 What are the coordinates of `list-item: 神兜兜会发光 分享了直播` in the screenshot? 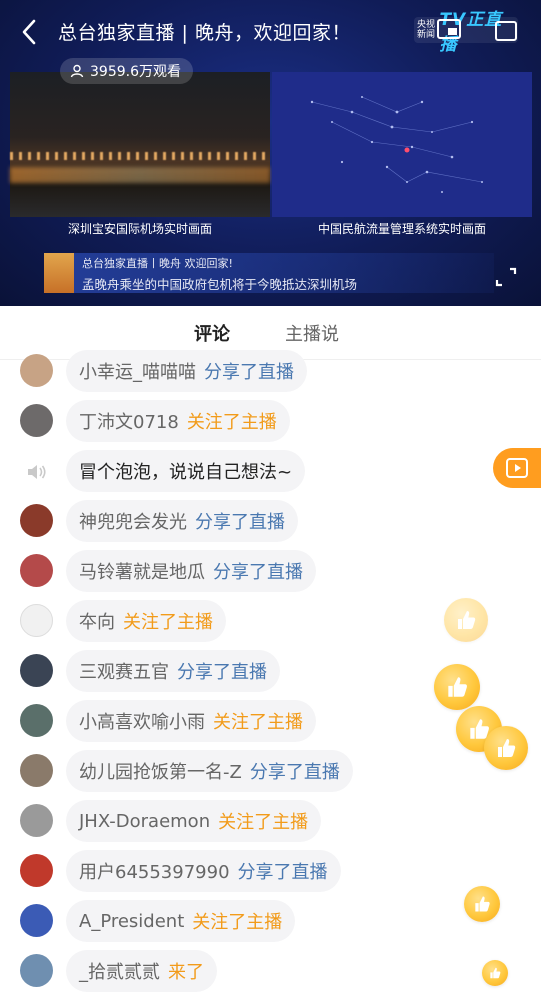 It's located at (270, 522).